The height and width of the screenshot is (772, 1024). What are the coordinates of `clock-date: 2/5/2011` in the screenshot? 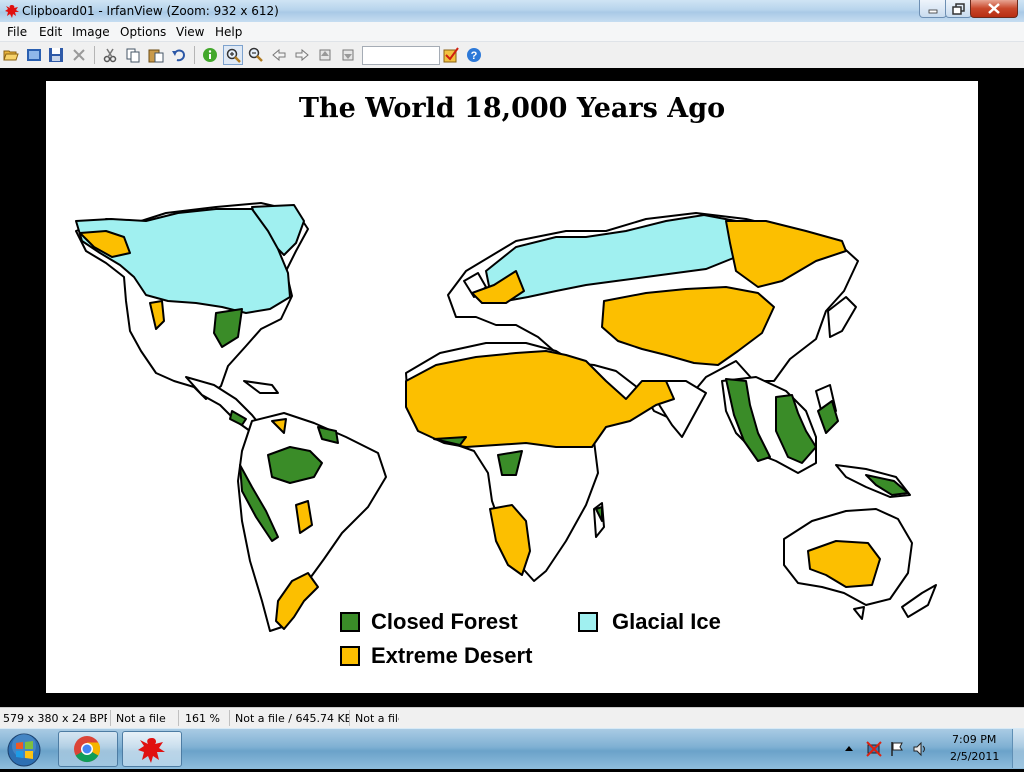 It's located at (974, 756).